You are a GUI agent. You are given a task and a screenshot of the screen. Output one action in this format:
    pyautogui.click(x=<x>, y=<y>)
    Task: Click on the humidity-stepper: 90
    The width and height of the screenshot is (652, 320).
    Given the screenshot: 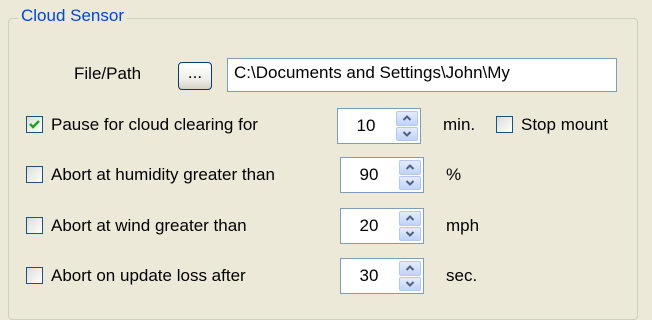 What is the action you would take?
    pyautogui.click(x=382, y=175)
    